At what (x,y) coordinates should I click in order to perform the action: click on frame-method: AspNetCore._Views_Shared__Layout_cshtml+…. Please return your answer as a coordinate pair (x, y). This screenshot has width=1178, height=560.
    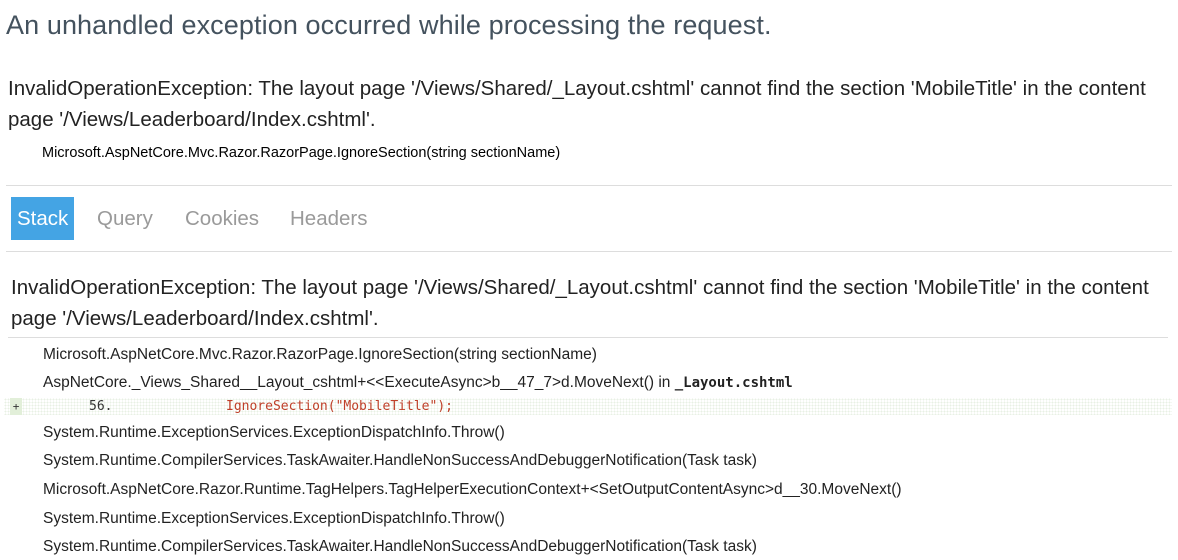
    Looking at the image, I should click on (359, 382).